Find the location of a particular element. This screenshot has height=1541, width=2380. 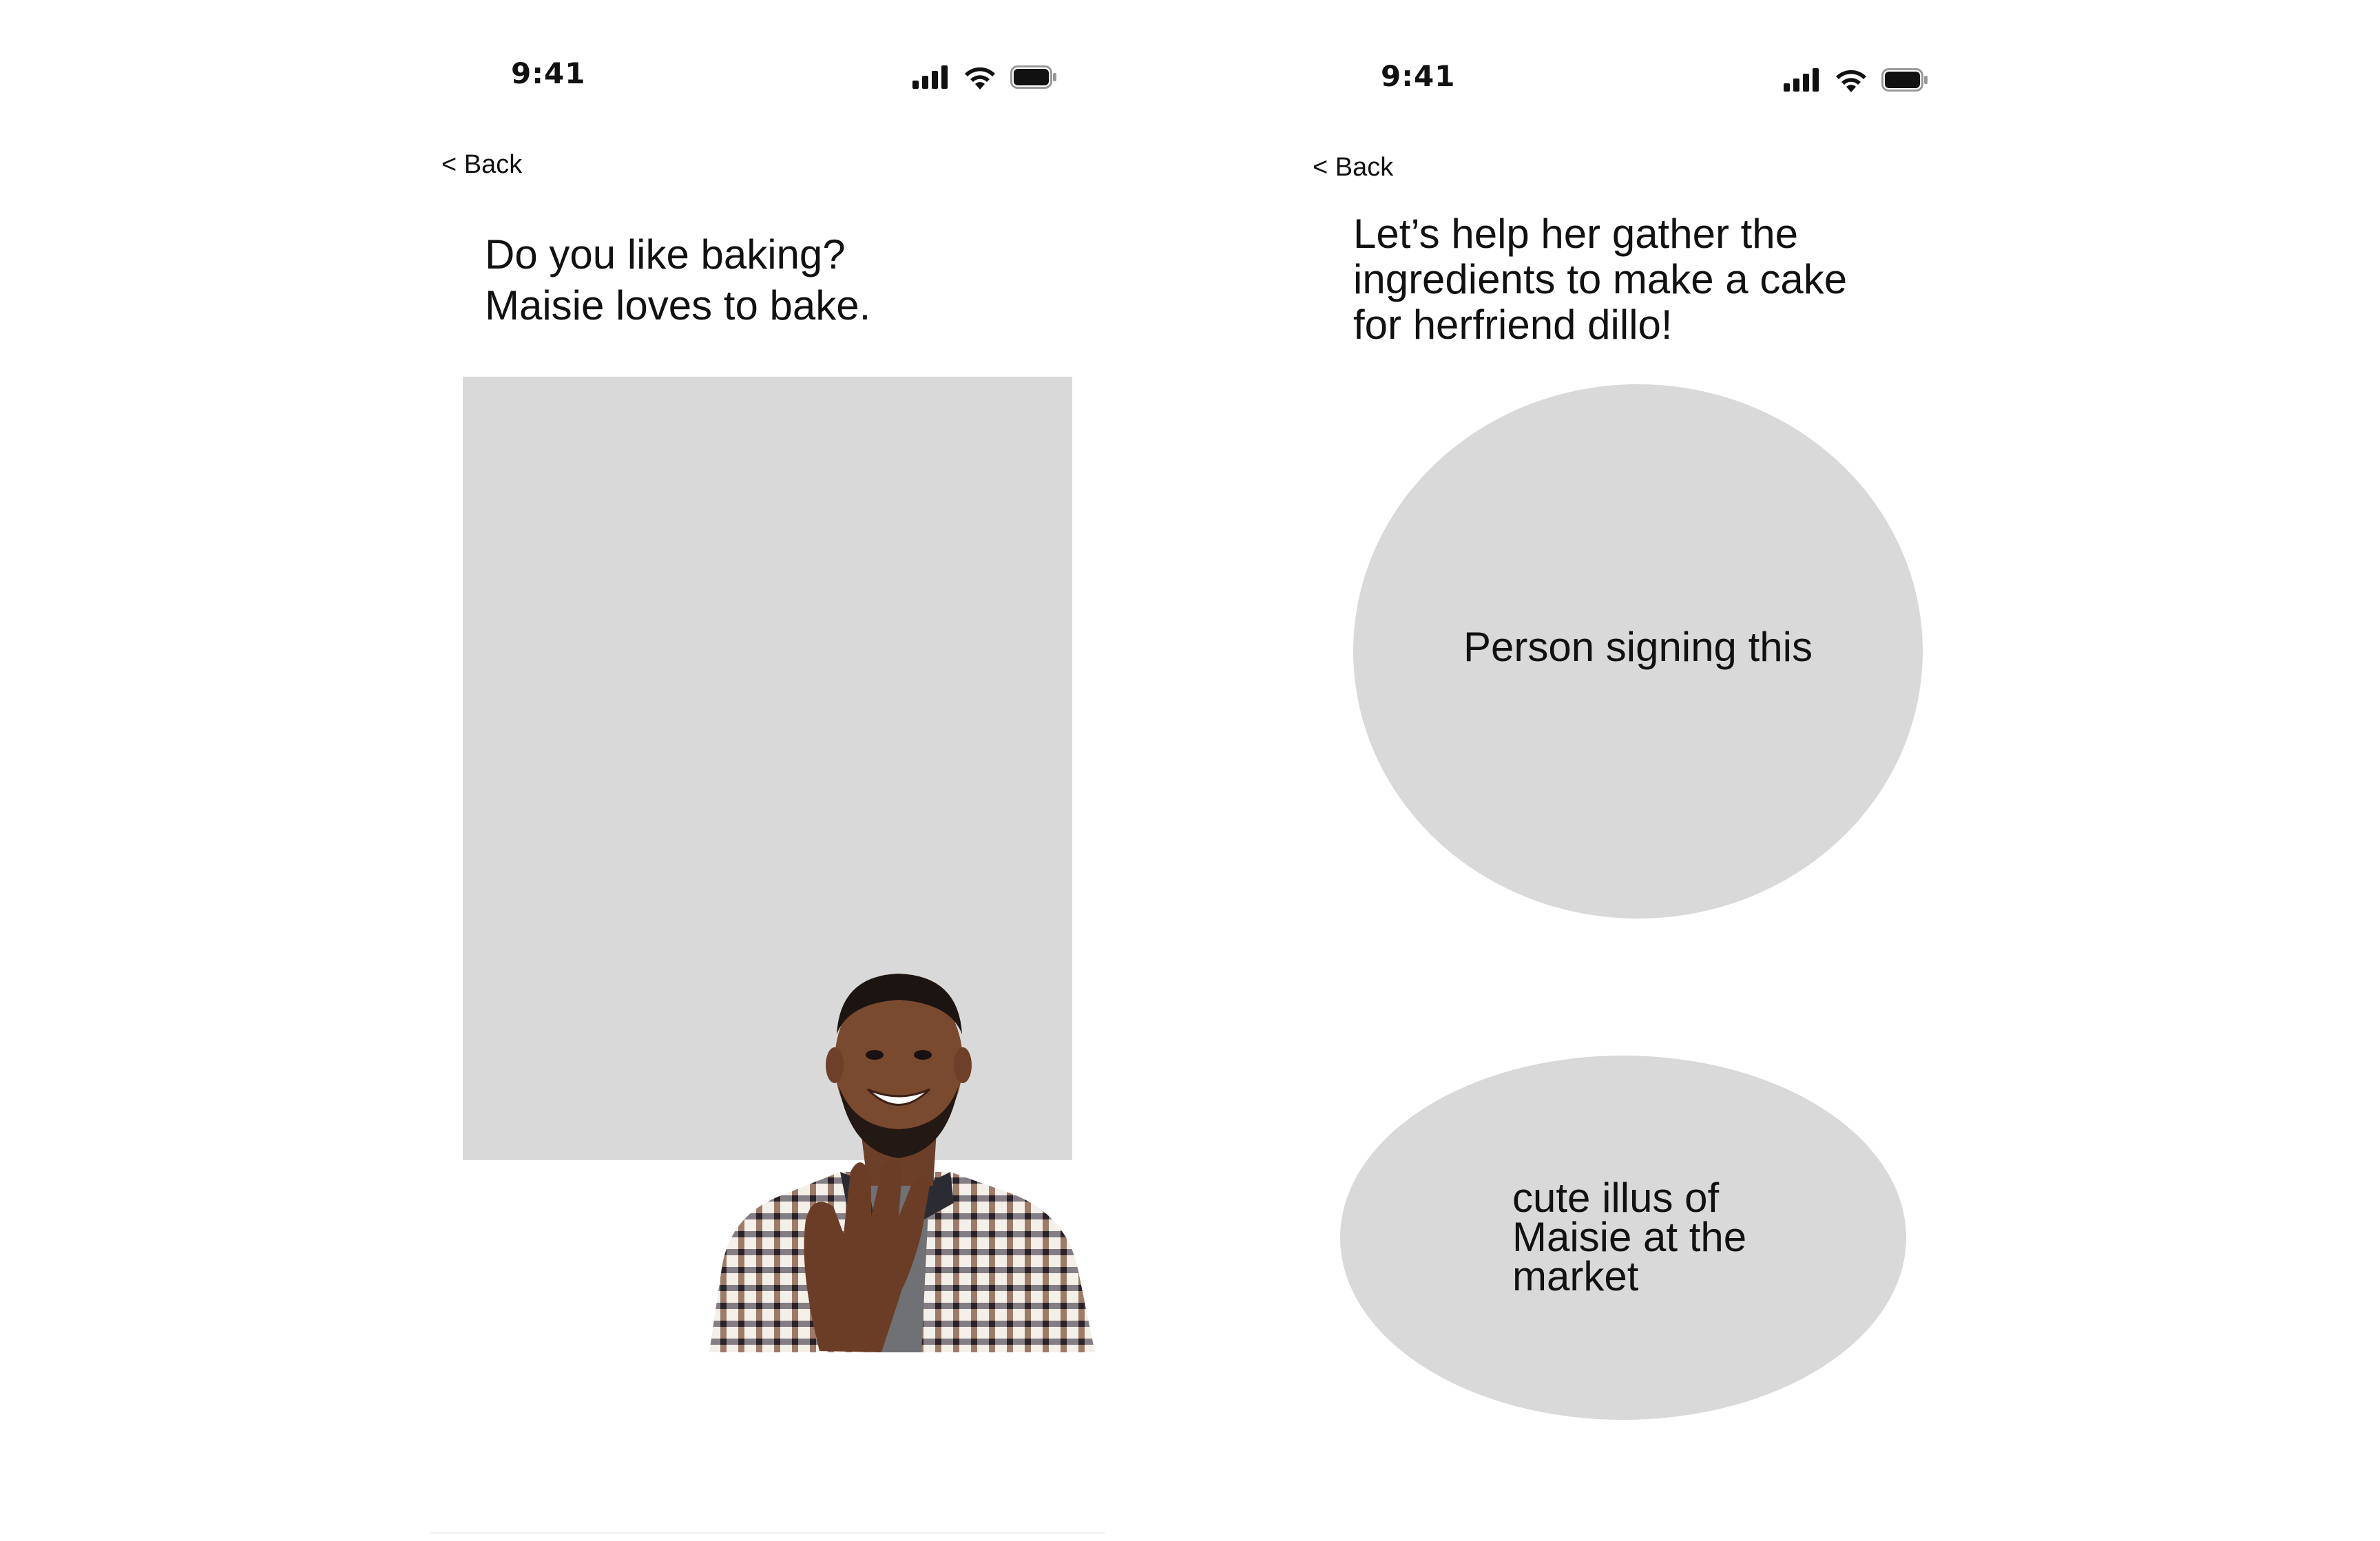

footer-divider is located at coordinates (767, 1533).